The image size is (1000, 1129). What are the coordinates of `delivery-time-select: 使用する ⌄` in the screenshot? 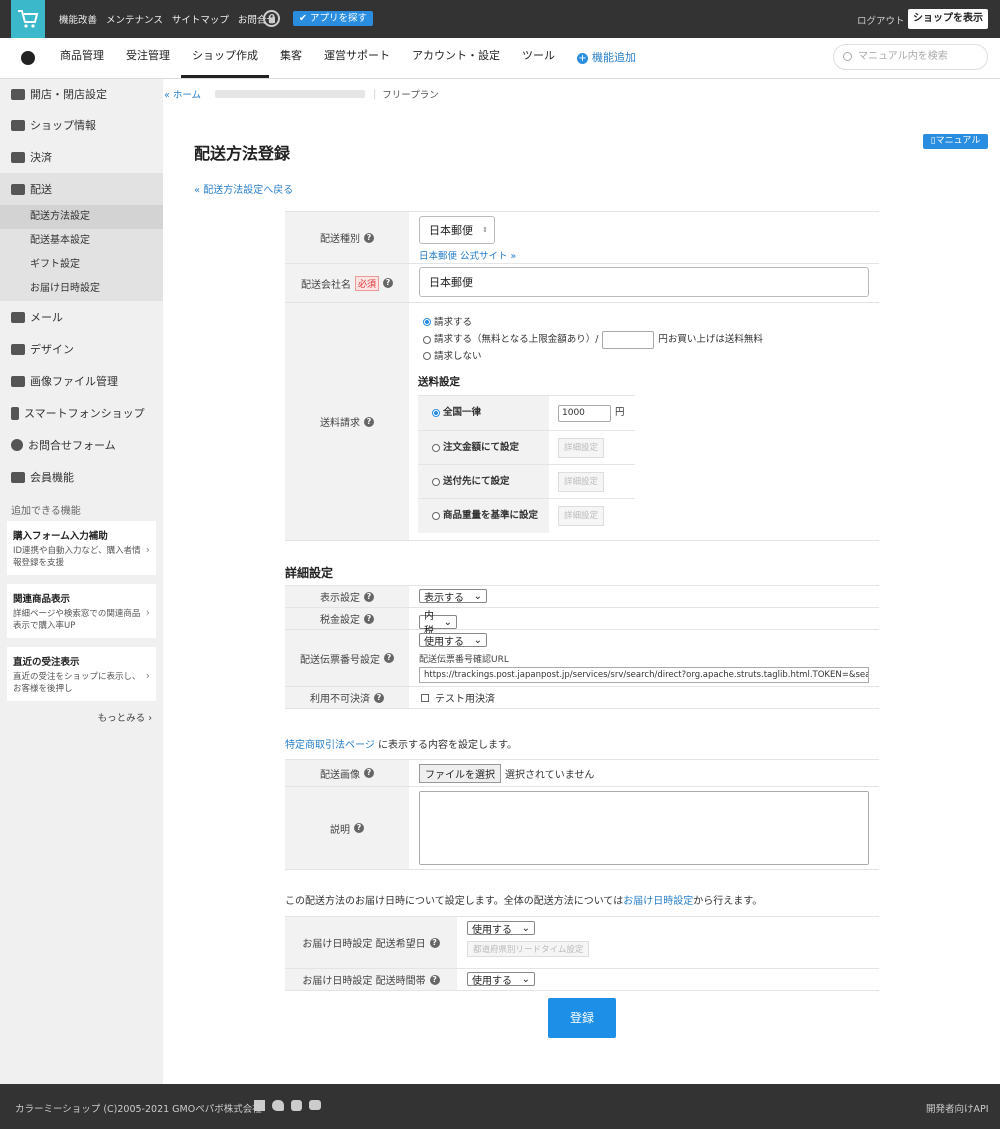 It's located at (501, 979).